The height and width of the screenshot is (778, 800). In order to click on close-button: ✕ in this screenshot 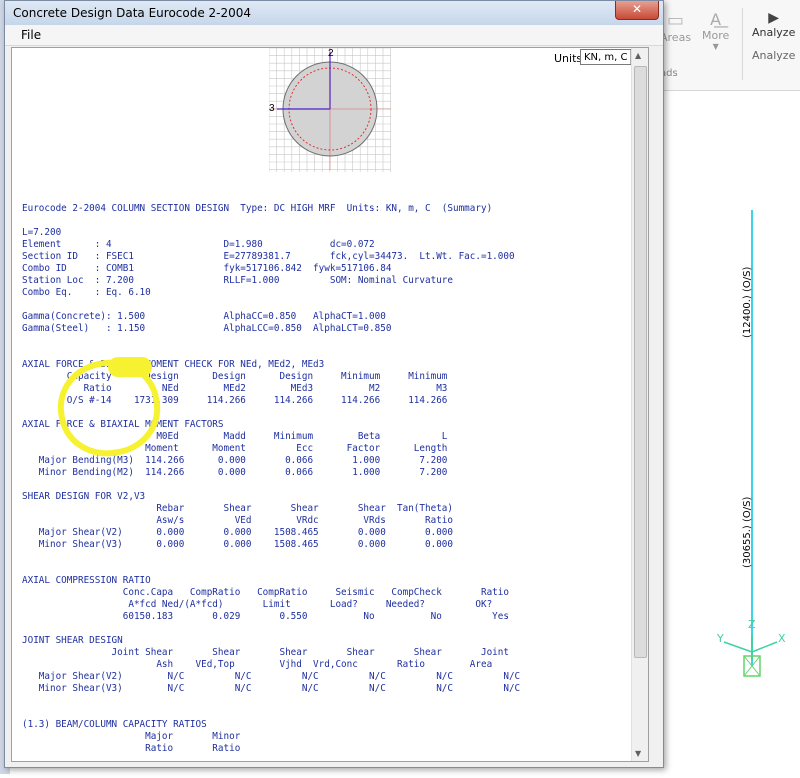, I will do `click(637, 10)`.